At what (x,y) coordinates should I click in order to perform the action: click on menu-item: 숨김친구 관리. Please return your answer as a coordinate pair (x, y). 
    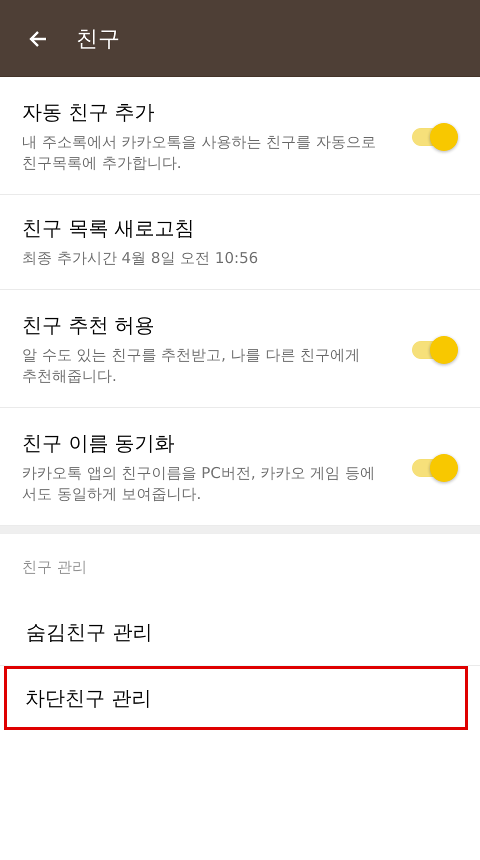
    Looking at the image, I should click on (89, 632).